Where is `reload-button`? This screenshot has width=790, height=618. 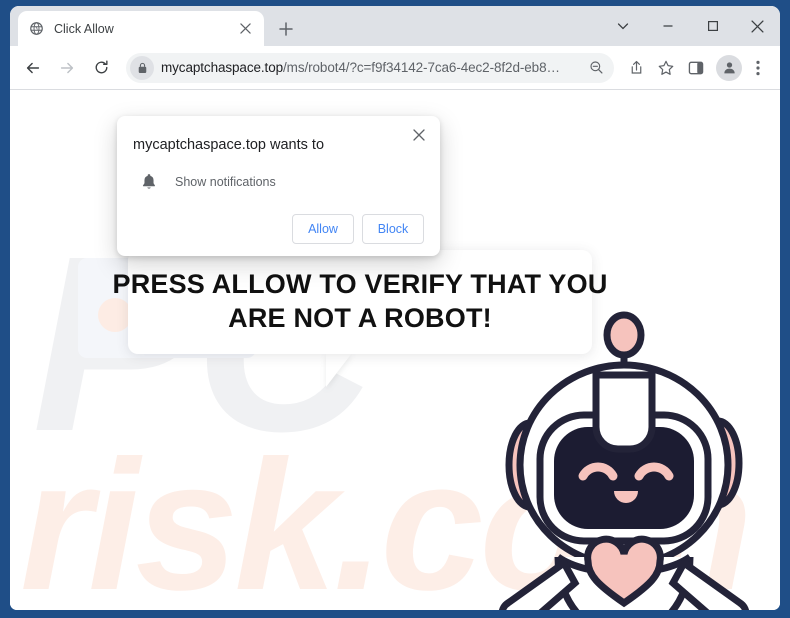 reload-button is located at coordinates (101, 68).